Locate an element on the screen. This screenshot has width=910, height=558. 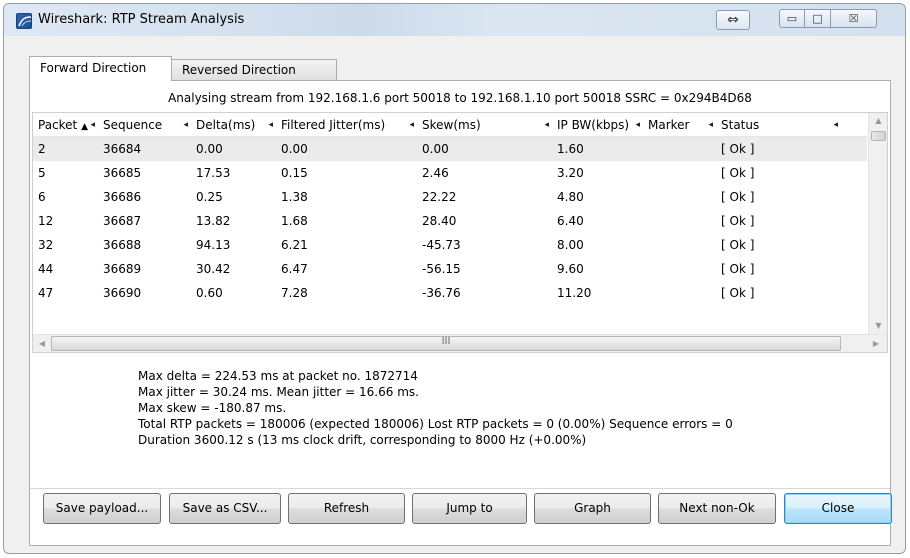
column-header-packet: Packet ▲ ◂ is located at coordinates (65, 125).